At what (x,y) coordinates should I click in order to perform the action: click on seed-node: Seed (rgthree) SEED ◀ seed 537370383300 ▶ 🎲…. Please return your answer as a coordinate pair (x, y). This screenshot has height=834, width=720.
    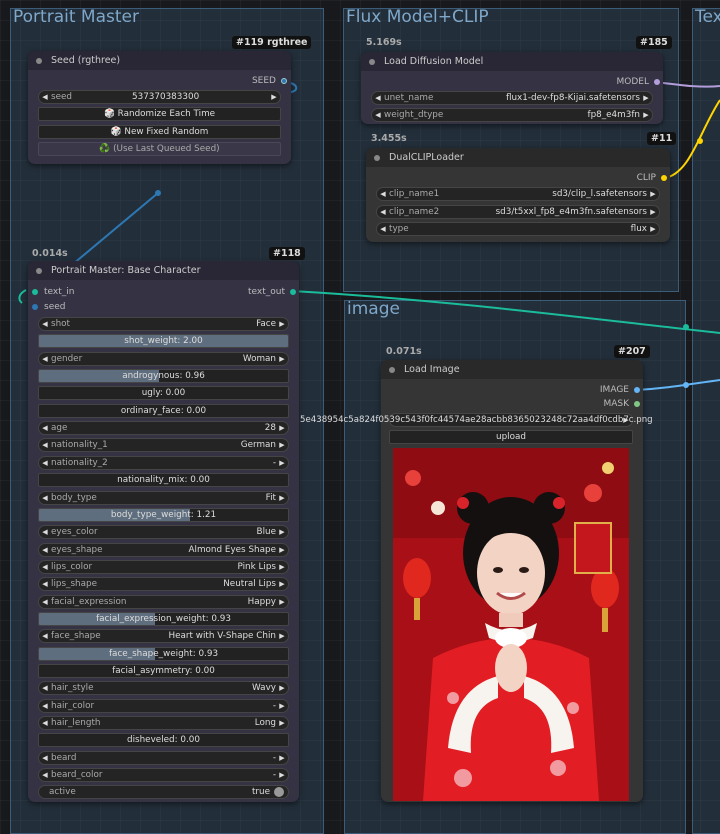
    Looking at the image, I should click on (159, 107).